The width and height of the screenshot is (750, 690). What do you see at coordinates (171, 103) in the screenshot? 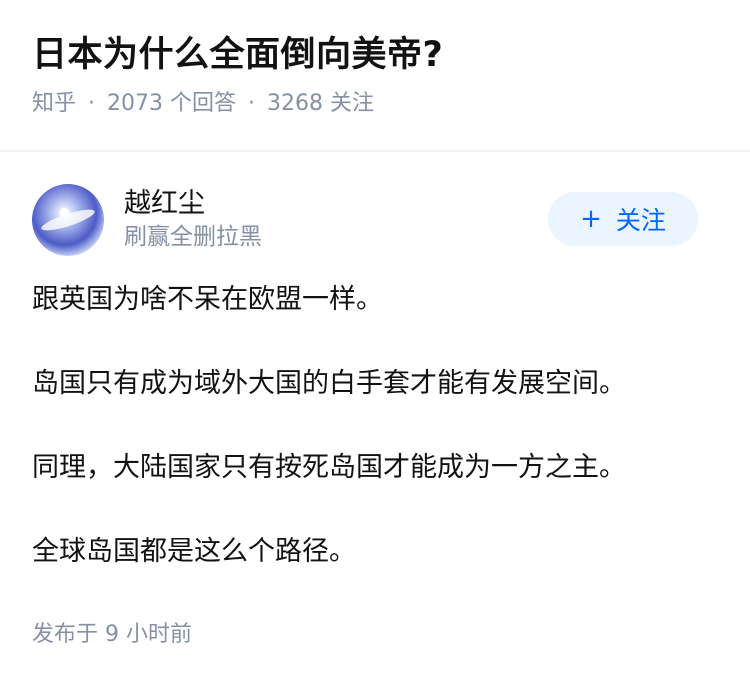
I see `answer-count: 2073 个回答` at bounding box center [171, 103].